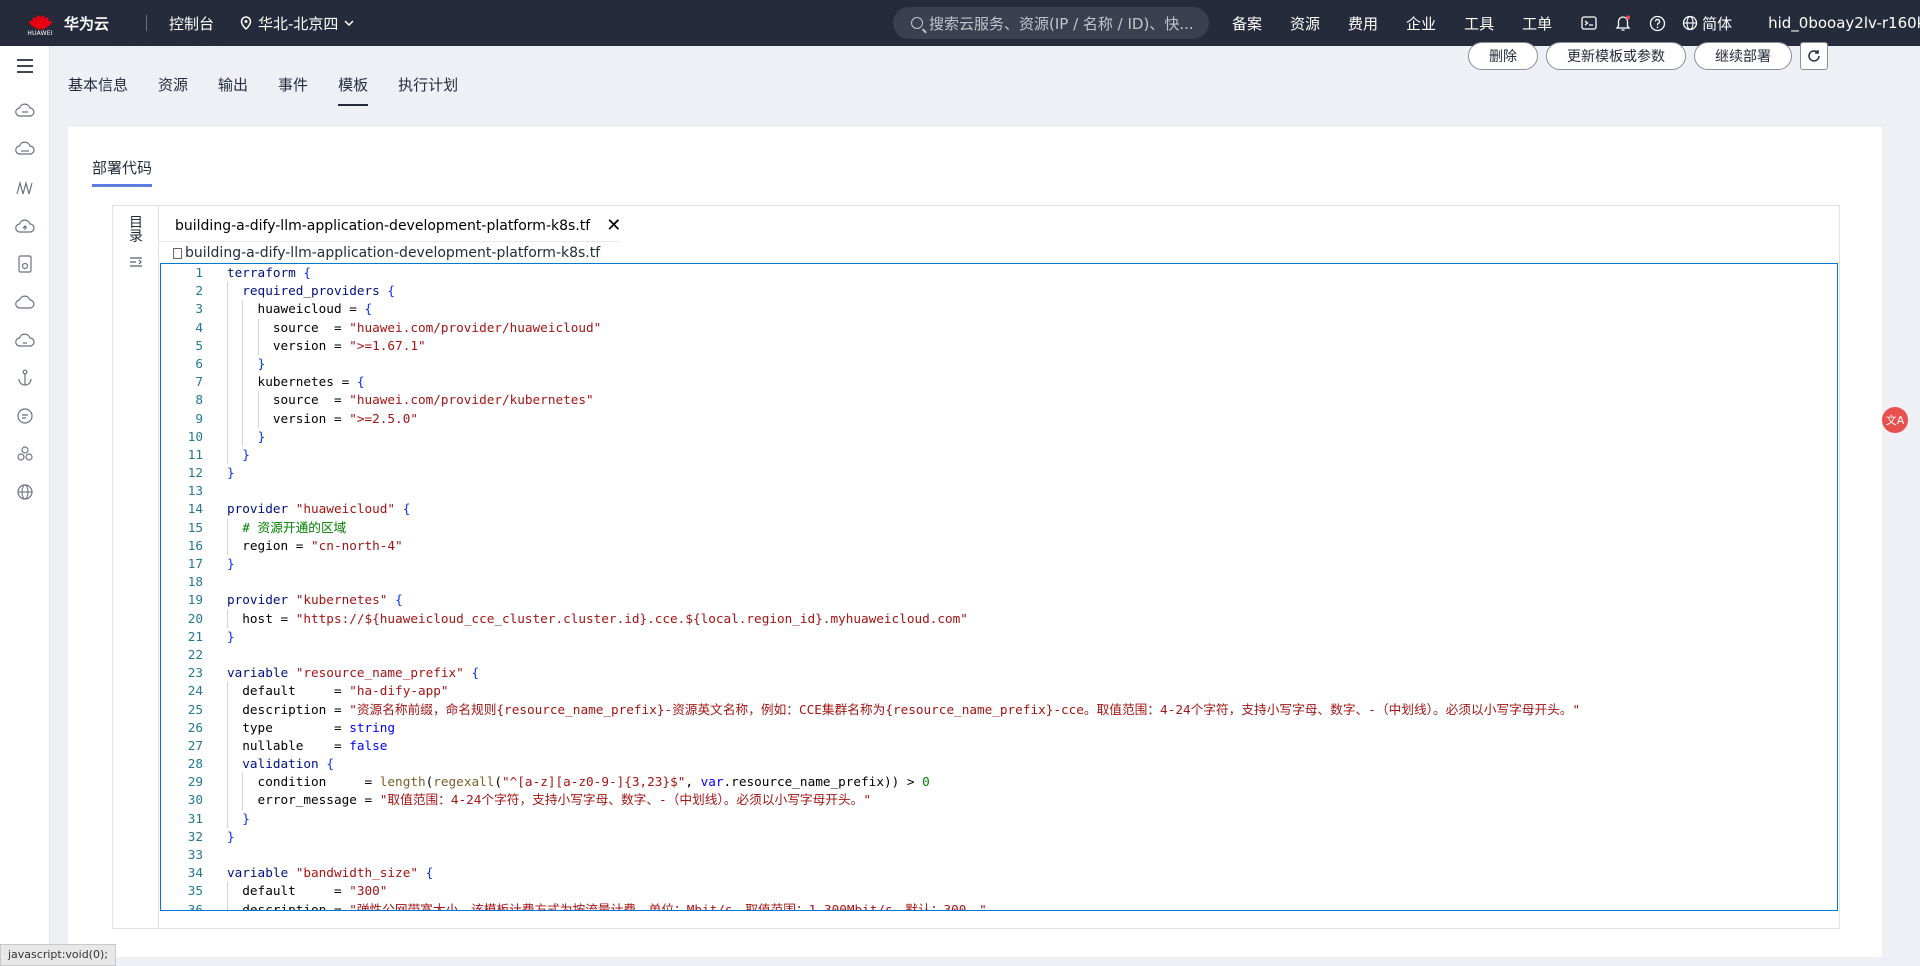  I want to click on code-line: 11 }, so click(999, 455).